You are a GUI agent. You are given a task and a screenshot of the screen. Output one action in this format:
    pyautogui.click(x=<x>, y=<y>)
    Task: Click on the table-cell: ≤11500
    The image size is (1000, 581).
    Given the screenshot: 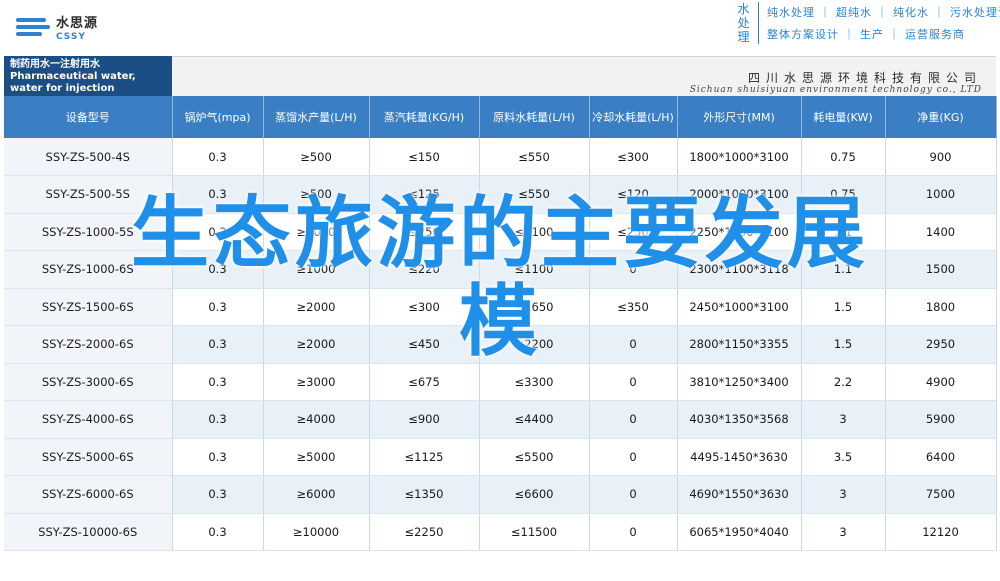 What is the action you would take?
    pyautogui.click(x=534, y=532)
    